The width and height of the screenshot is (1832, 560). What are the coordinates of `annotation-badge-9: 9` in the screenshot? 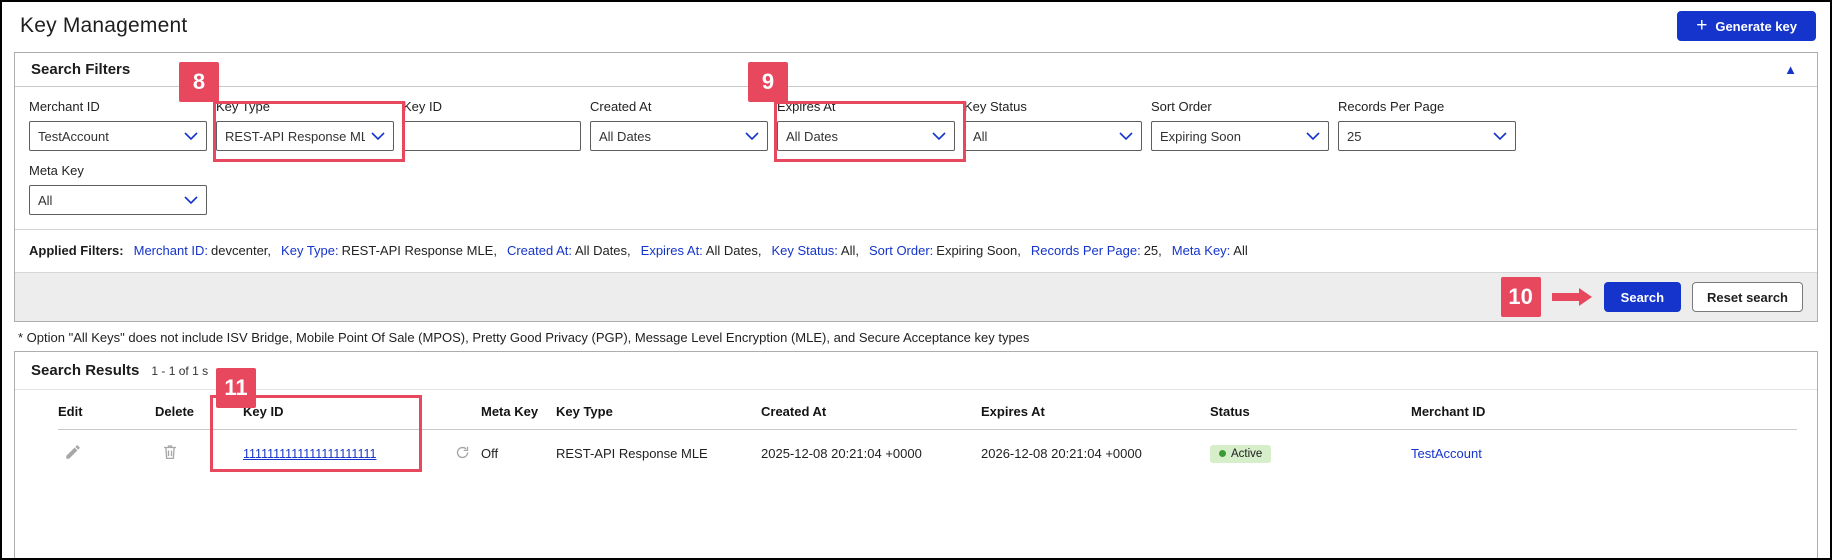 It's located at (768, 82).